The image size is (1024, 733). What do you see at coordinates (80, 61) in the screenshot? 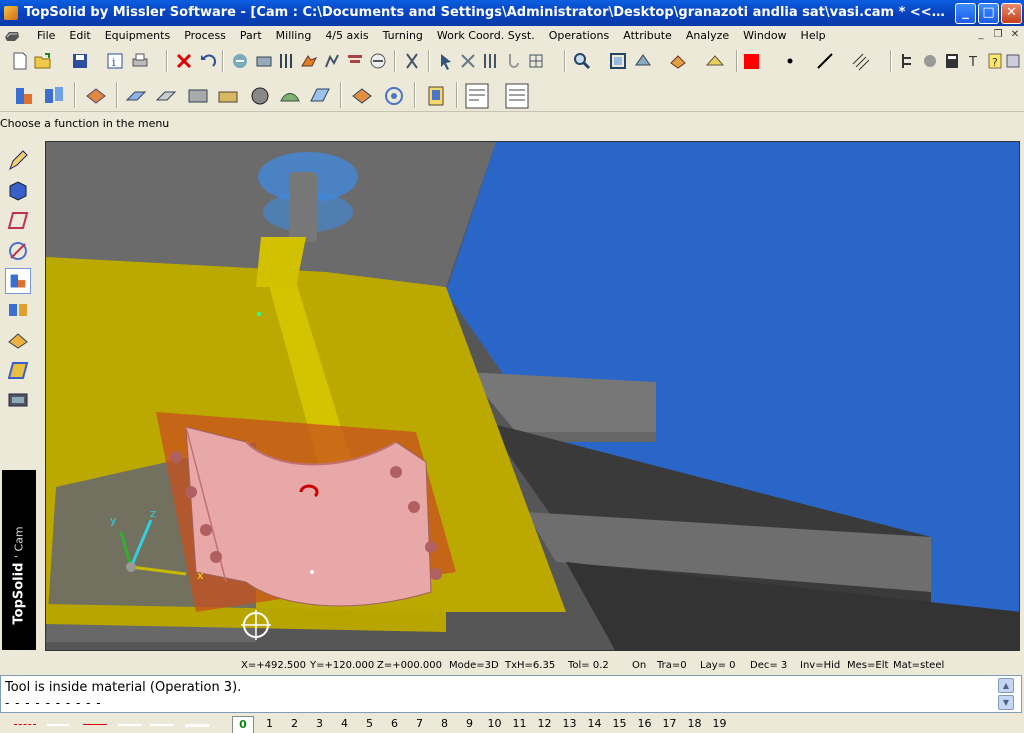
I see `save-icon` at bounding box center [80, 61].